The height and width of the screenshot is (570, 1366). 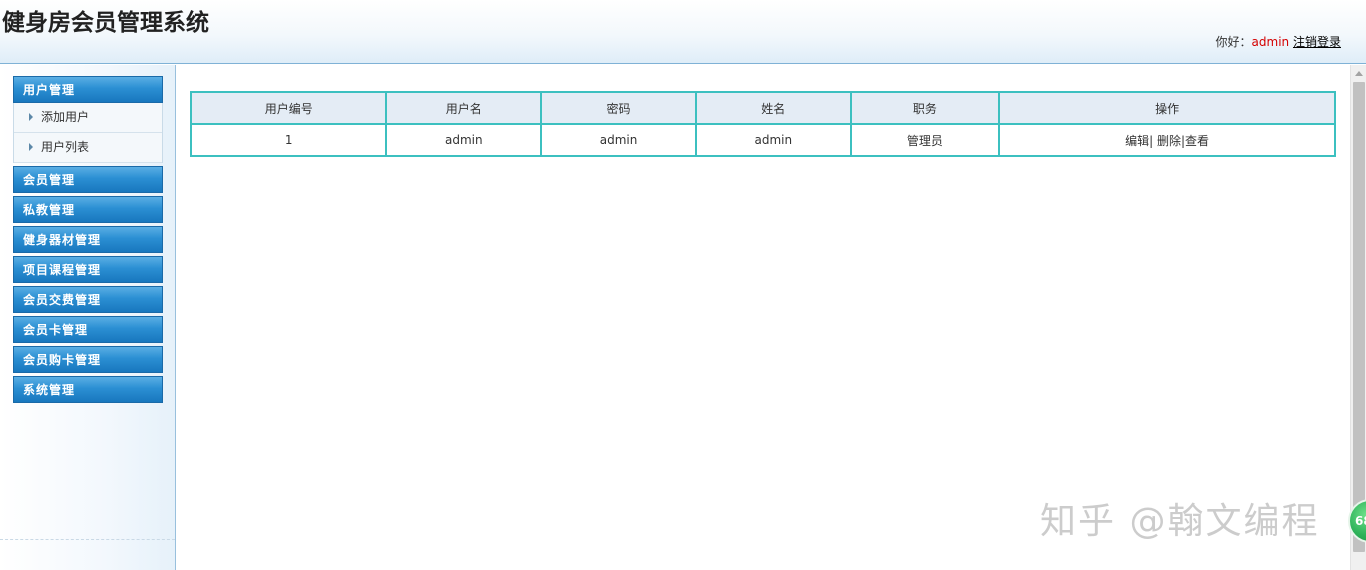 I want to click on submenu-user: 添加用户 用户列表, so click(x=88, y=133).